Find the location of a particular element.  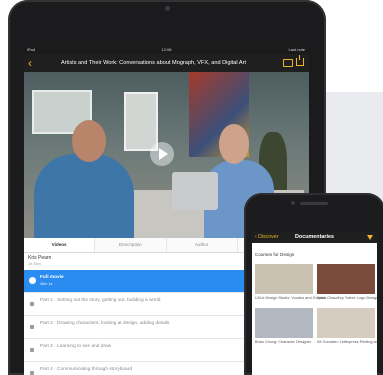

list-item-duration: 46m 1s is located at coordinates (46, 284).